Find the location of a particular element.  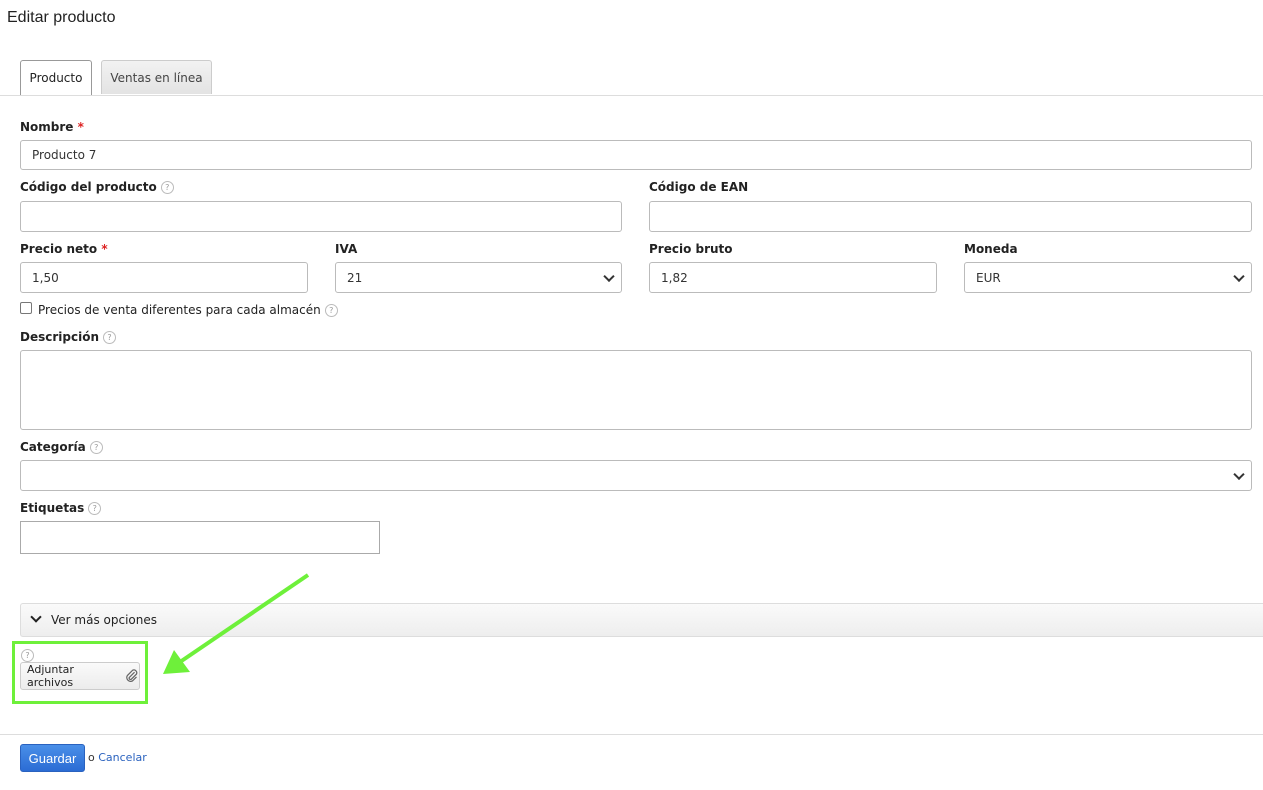

annotation-arrow is located at coordinates (236, 623).